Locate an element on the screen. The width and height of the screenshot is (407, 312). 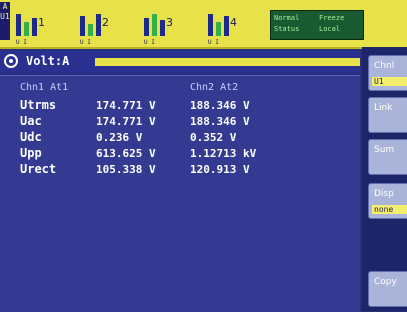
mode-indicator-text: A U1 is located at coordinates (5, 11).